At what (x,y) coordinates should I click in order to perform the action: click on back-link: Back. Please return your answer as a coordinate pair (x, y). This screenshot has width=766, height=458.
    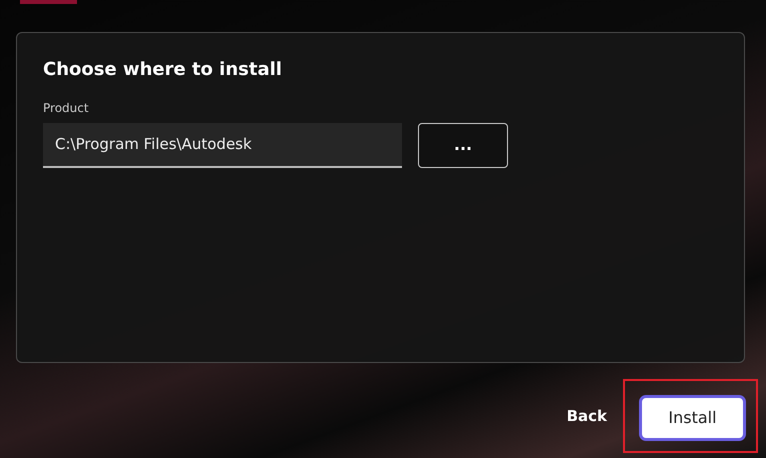
    Looking at the image, I should click on (586, 416).